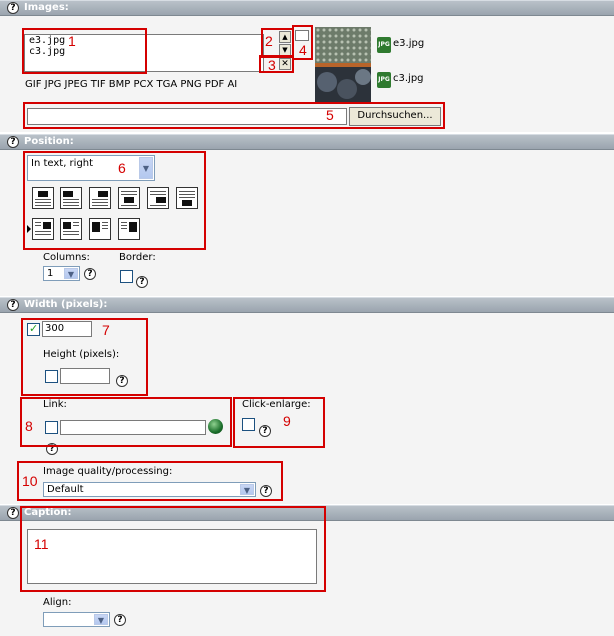 This screenshot has height=636, width=614. Describe the element at coordinates (307, 8) in the screenshot. I see `images-header: ? Images:` at that location.